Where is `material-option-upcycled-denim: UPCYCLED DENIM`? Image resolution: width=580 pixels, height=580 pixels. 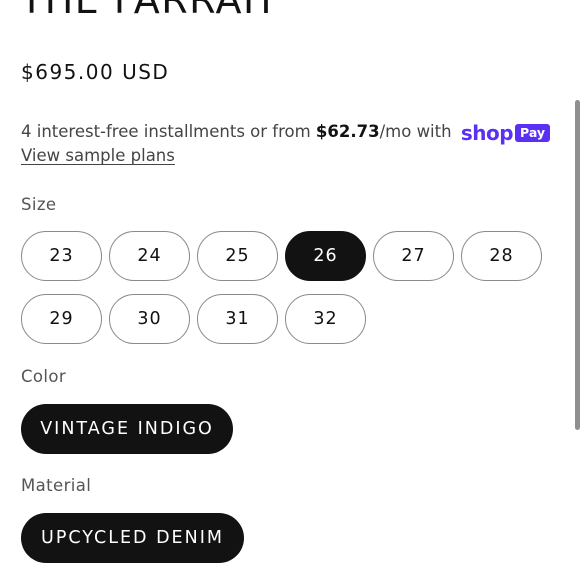
material-option-upcycled-denim: UPCYCLED DENIM is located at coordinates (132, 538).